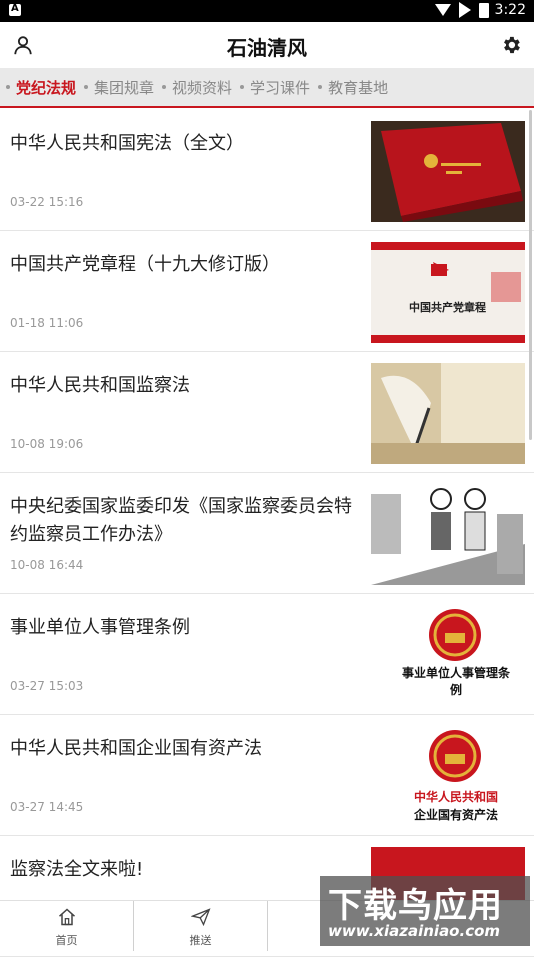  Describe the element at coordinates (47, 686) in the screenshot. I see `article-date: 03-27 15:03` at that location.